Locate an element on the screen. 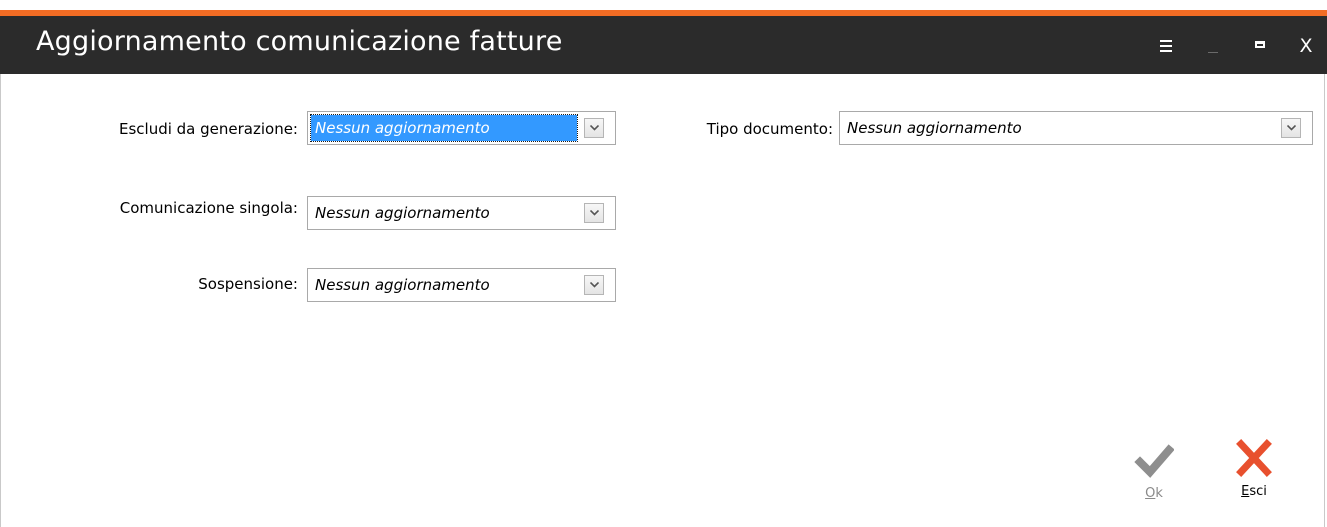 The height and width of the screenshot is (527, 1327). escludi-combo: Nessun aggiornamento is located at coordinates (461, 128).